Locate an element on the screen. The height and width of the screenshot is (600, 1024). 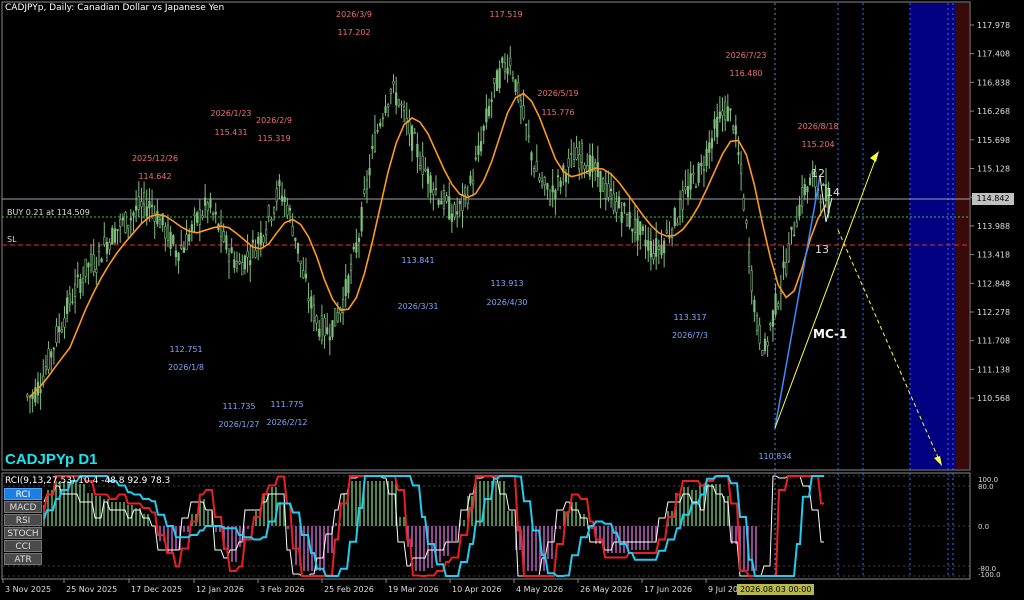
low-label-date: 2026/1/27 is located at coordinates (238, 424).